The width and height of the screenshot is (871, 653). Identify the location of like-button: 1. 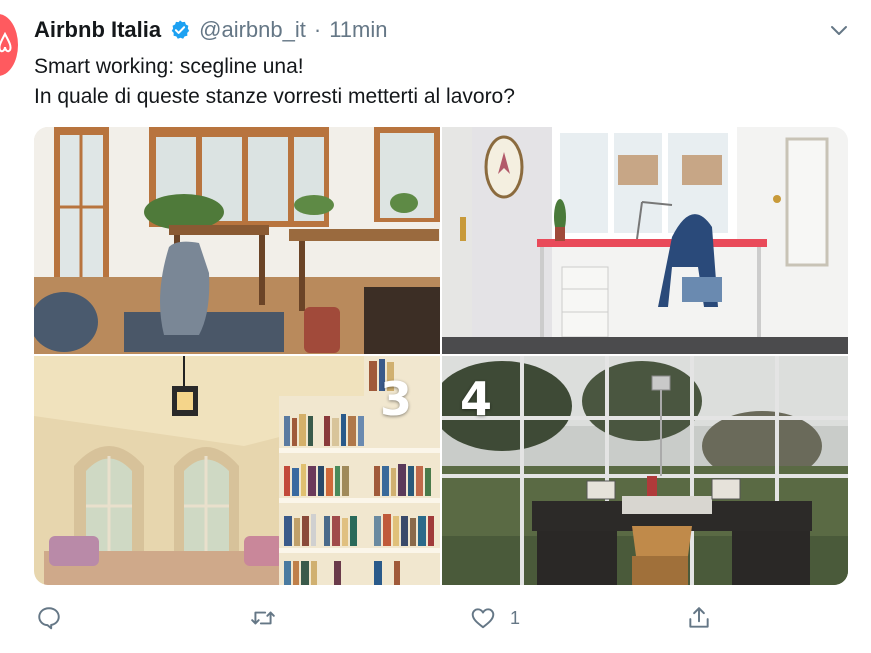
(495, 618).